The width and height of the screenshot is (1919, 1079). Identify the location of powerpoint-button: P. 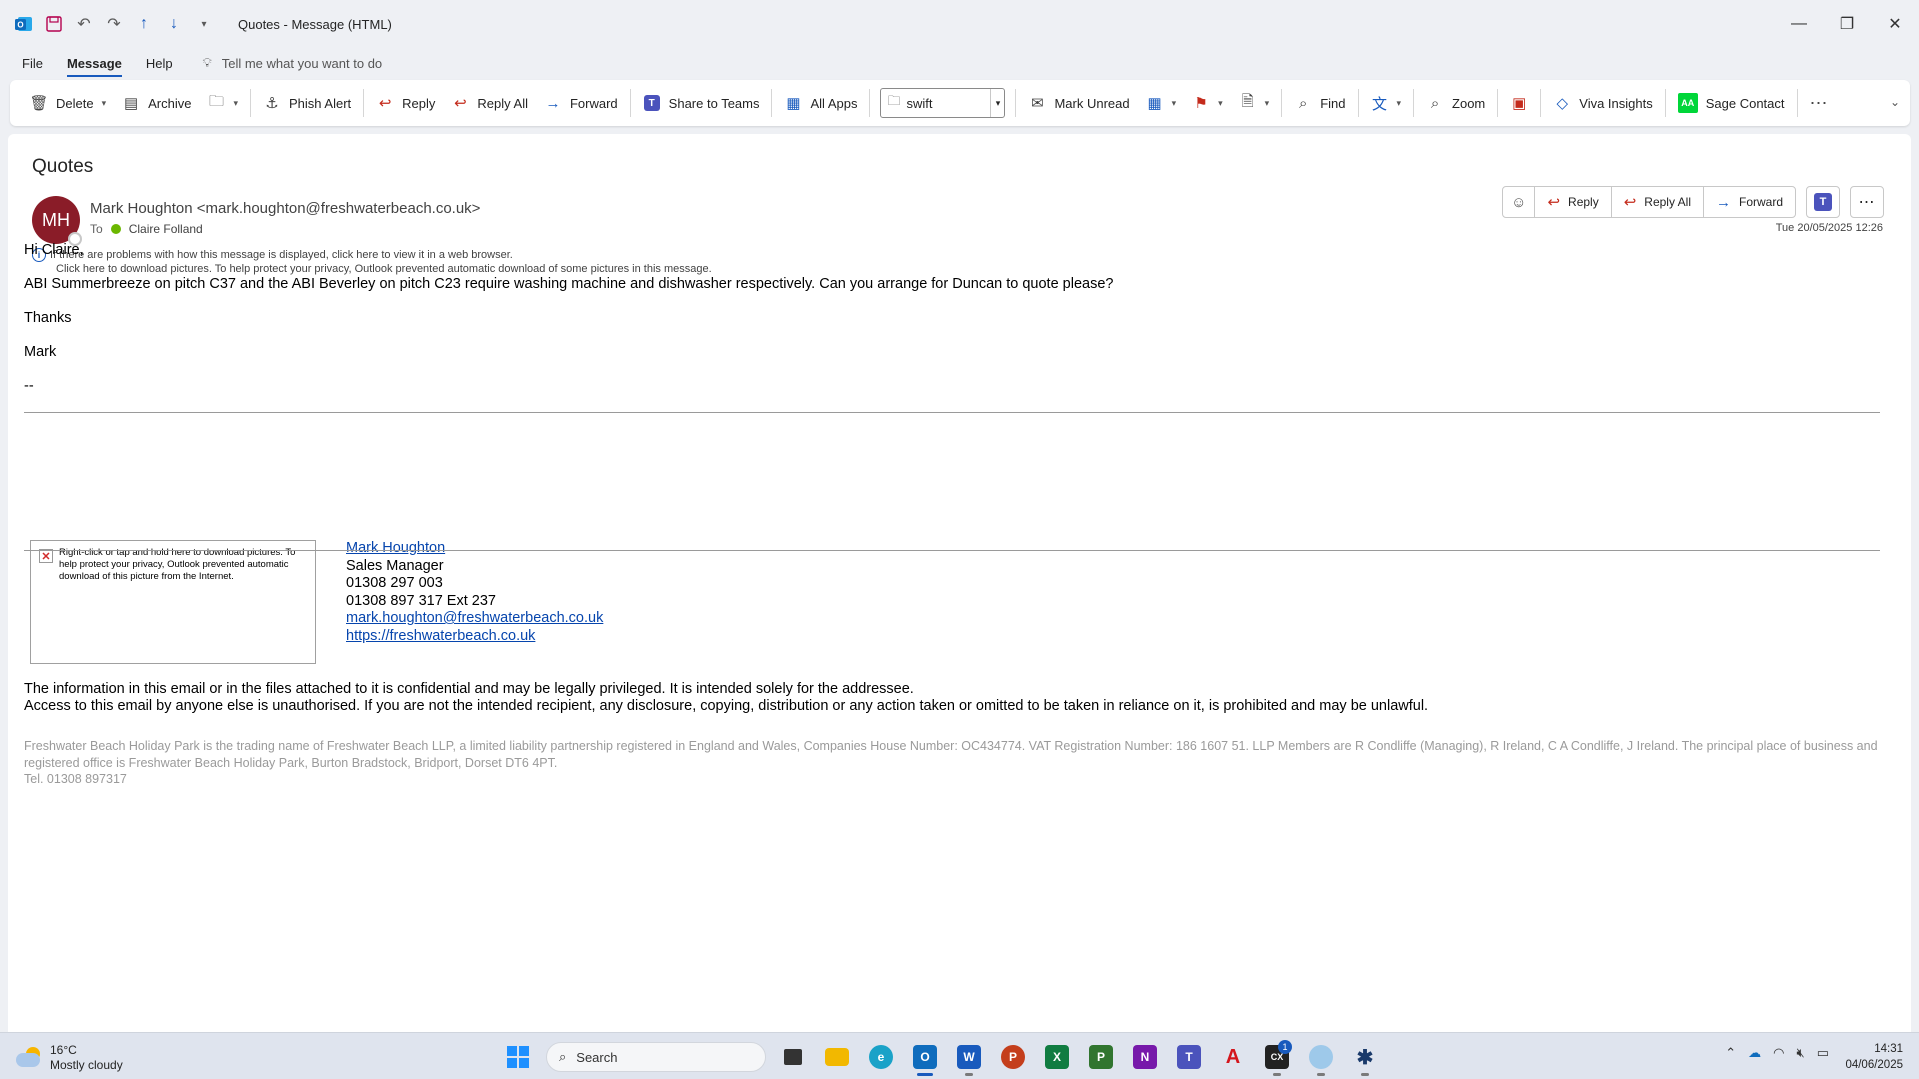
(1013, 1057).